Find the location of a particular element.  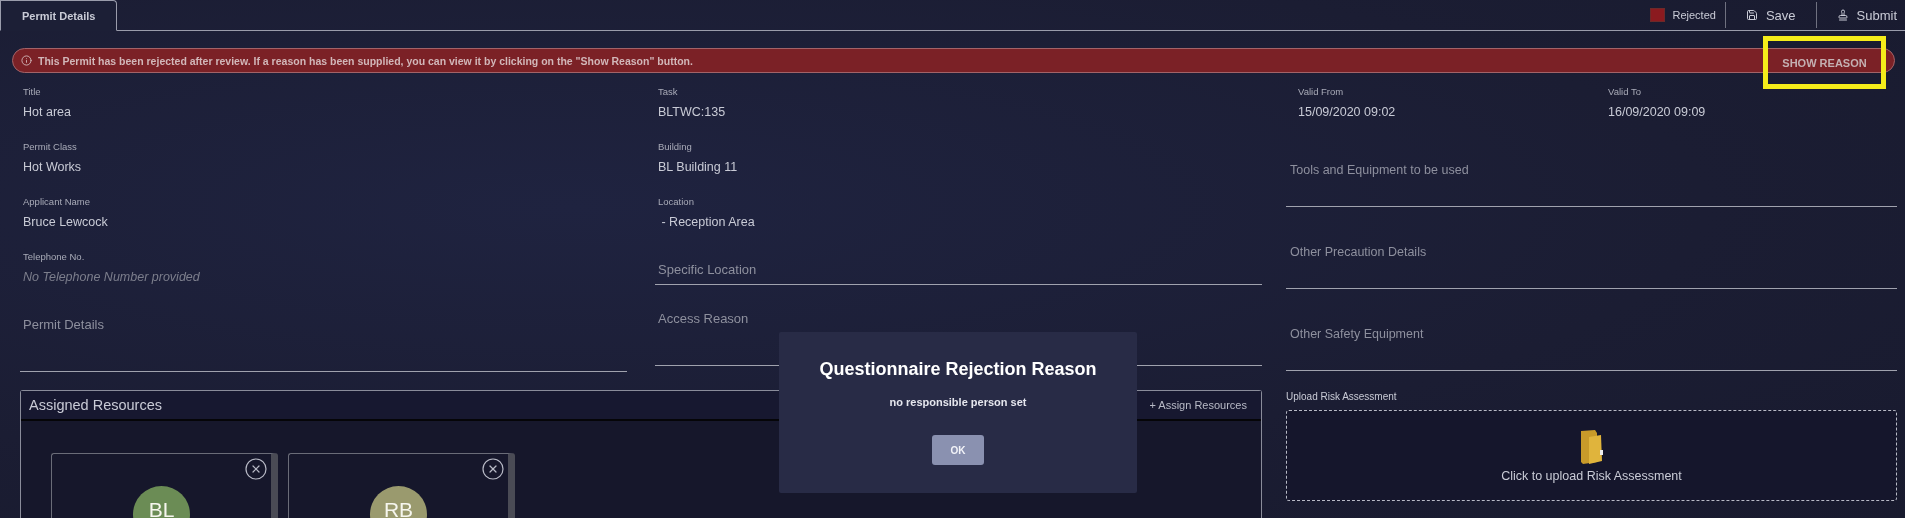

field-label: Task is located at coordinates (668, 91).